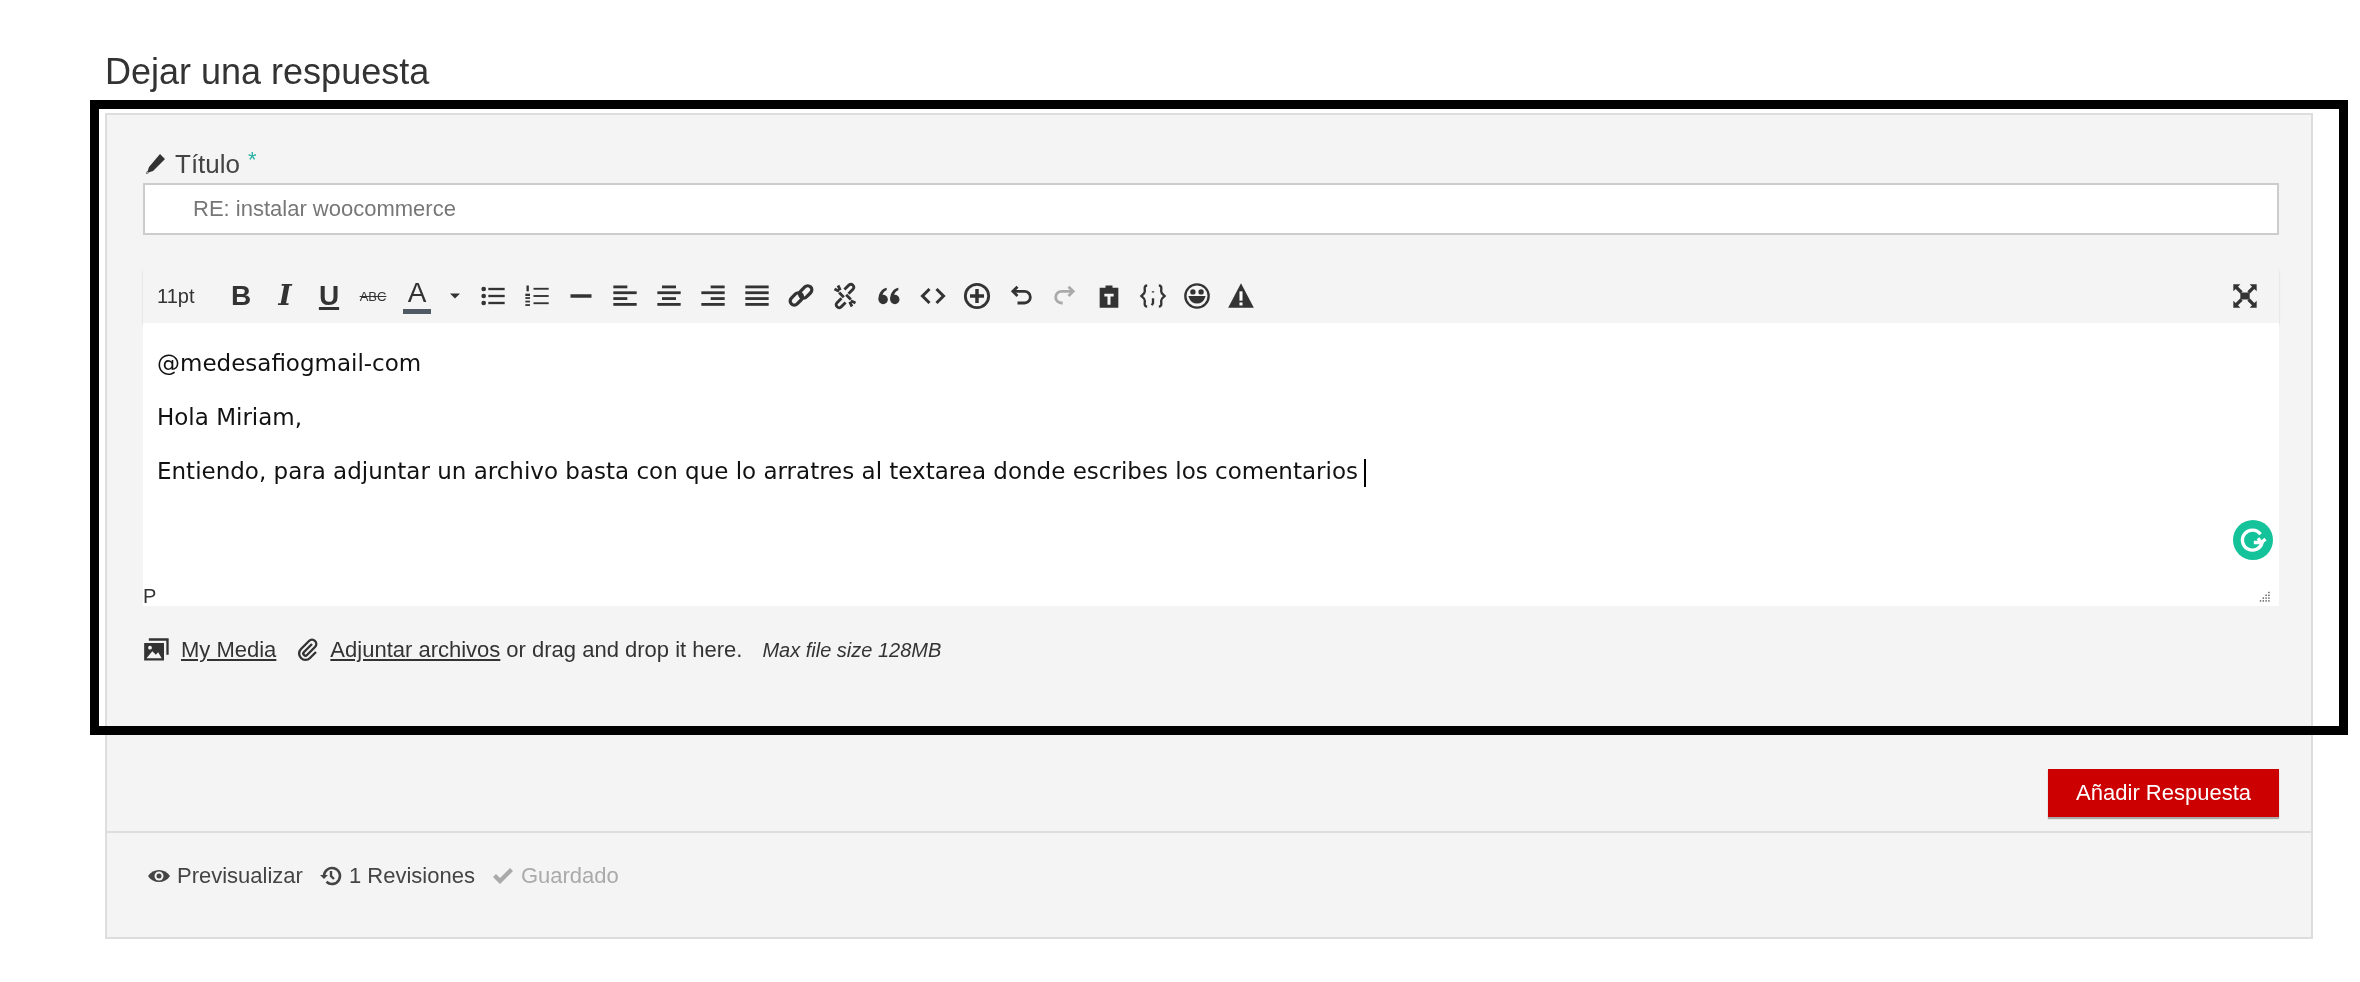 The height and width of the screenshot is (982, 2360). What do you see at coordinates (2264, 596) in the screenshot?
I see `resize-grip-icon` at bounding box center [2264, 596].